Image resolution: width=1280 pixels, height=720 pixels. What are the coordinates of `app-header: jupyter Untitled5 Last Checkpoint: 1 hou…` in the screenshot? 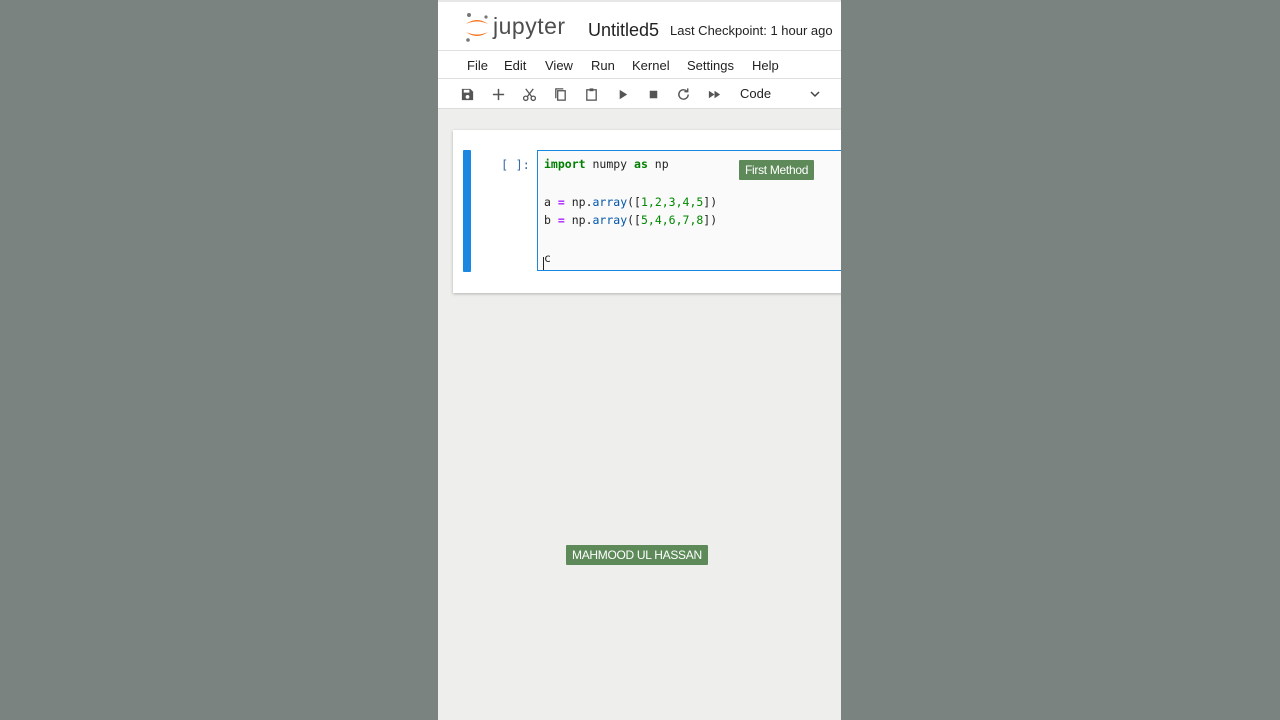 It's located at (639, 25).